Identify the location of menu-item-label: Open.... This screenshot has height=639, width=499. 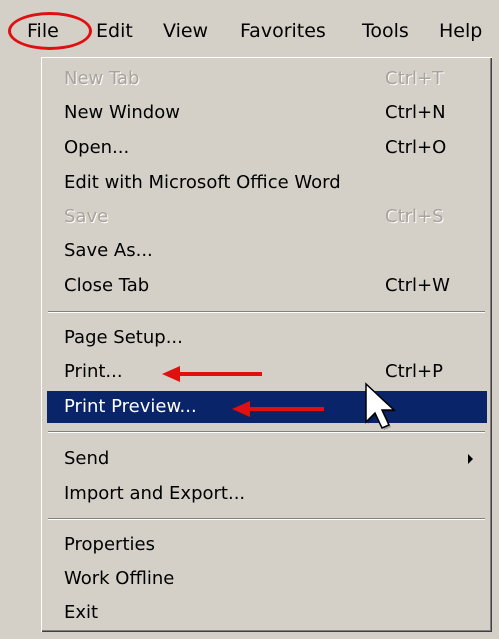
(97, 147).